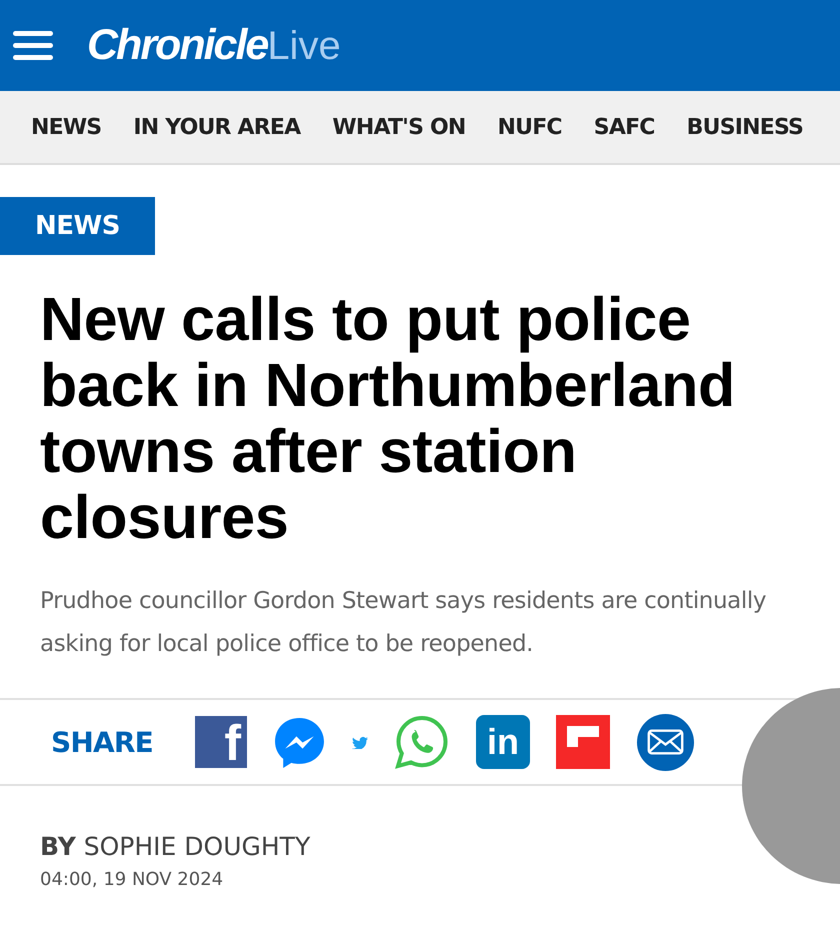  Describe the element at coordinates (399, 127) in the screenshot. I see `nav-link: WHAT'S ON` at that location.